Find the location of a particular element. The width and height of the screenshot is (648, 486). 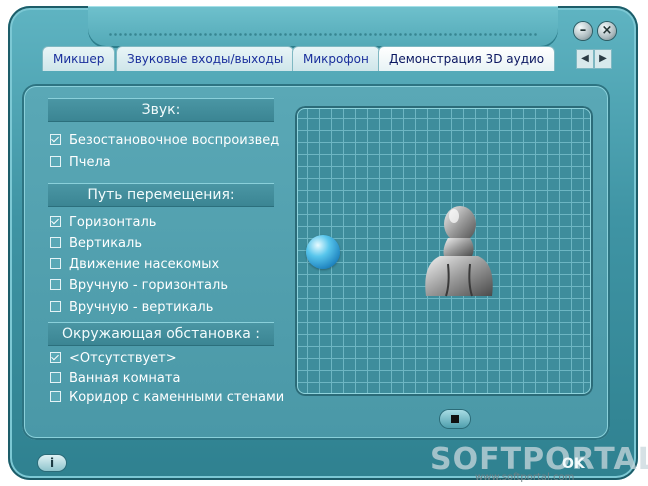

tab-prev-button: ◀ is located at coordinates (585, 59).